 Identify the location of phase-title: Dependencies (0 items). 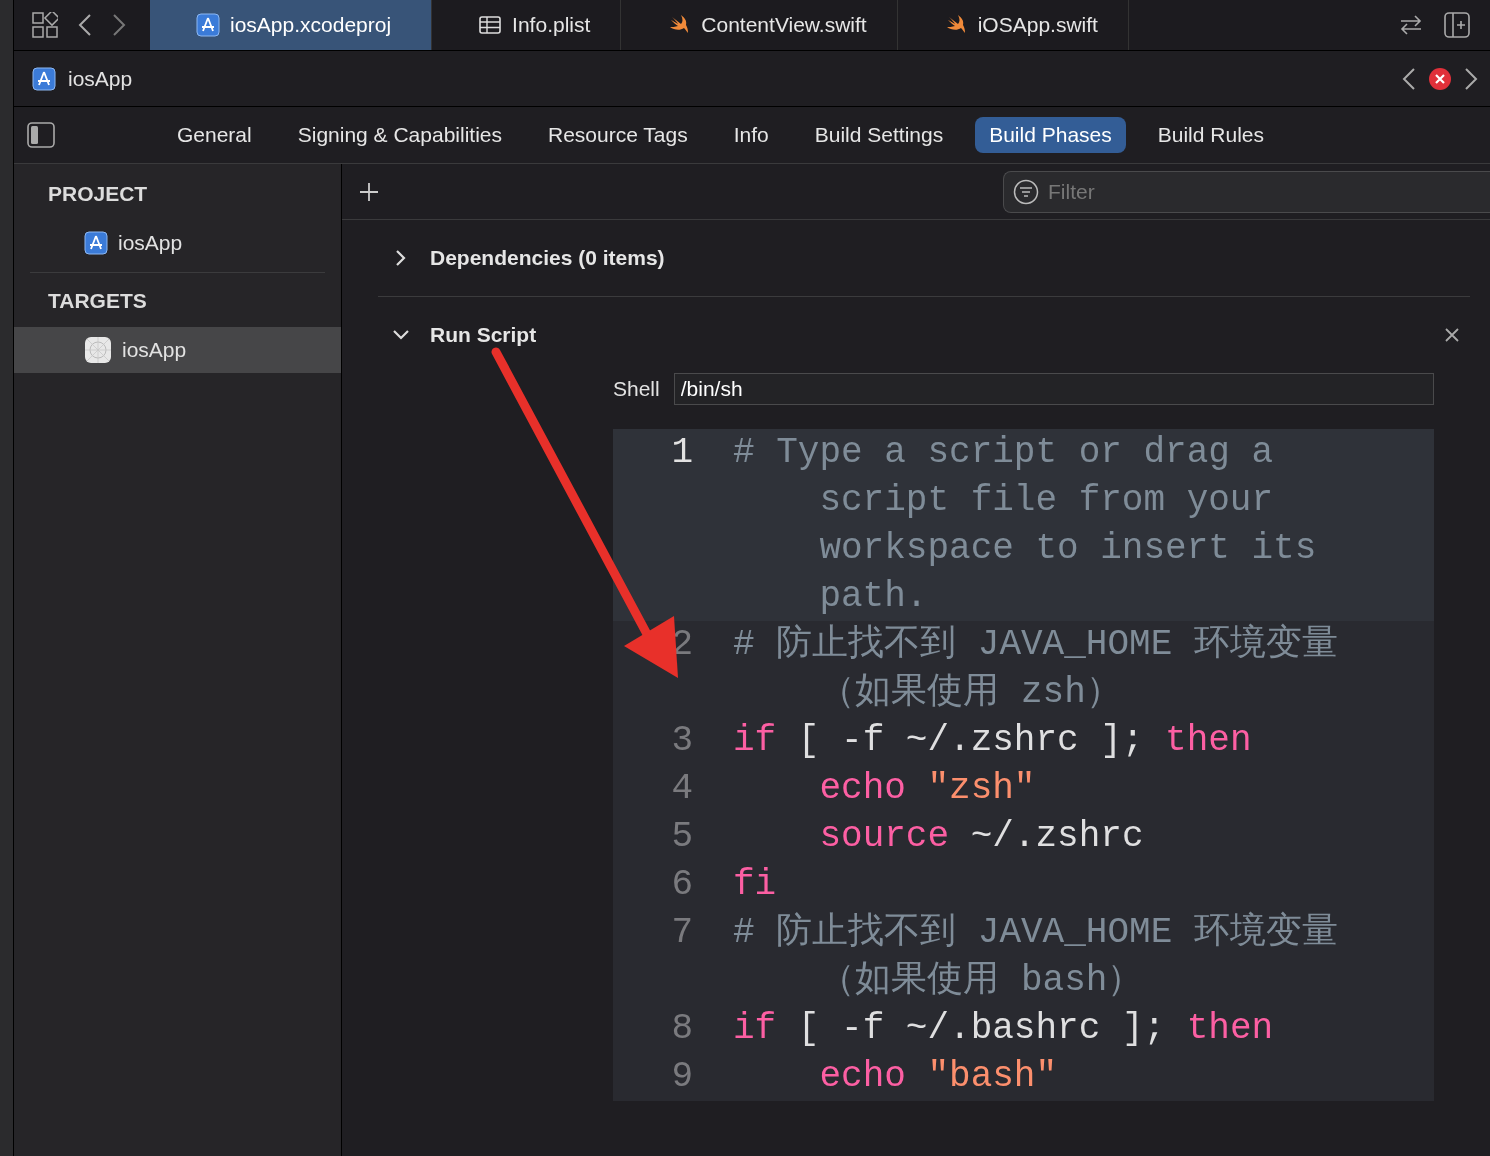
(547, 258).